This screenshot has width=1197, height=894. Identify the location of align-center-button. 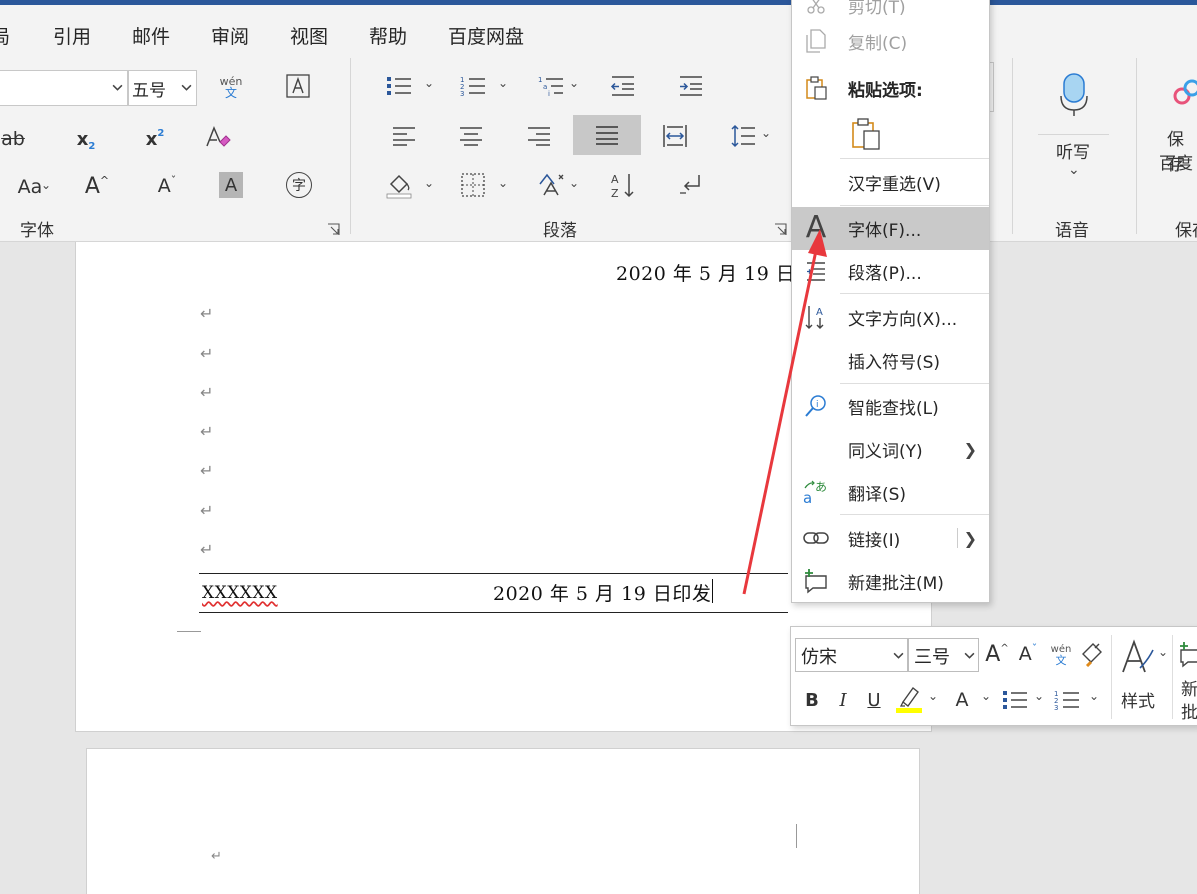
(471, 136).